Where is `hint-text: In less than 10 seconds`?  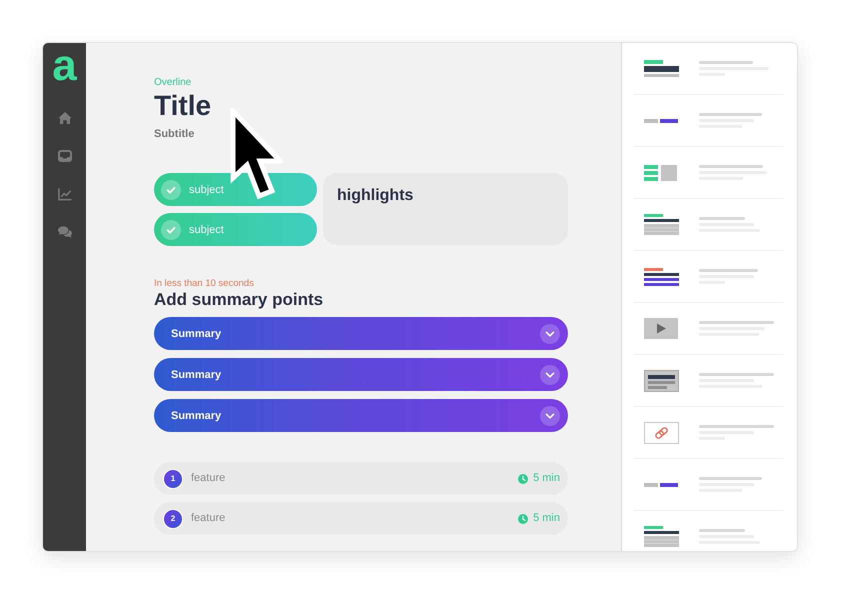 hint-text: In less than 10 seconds is located at coordinates (204, 284).